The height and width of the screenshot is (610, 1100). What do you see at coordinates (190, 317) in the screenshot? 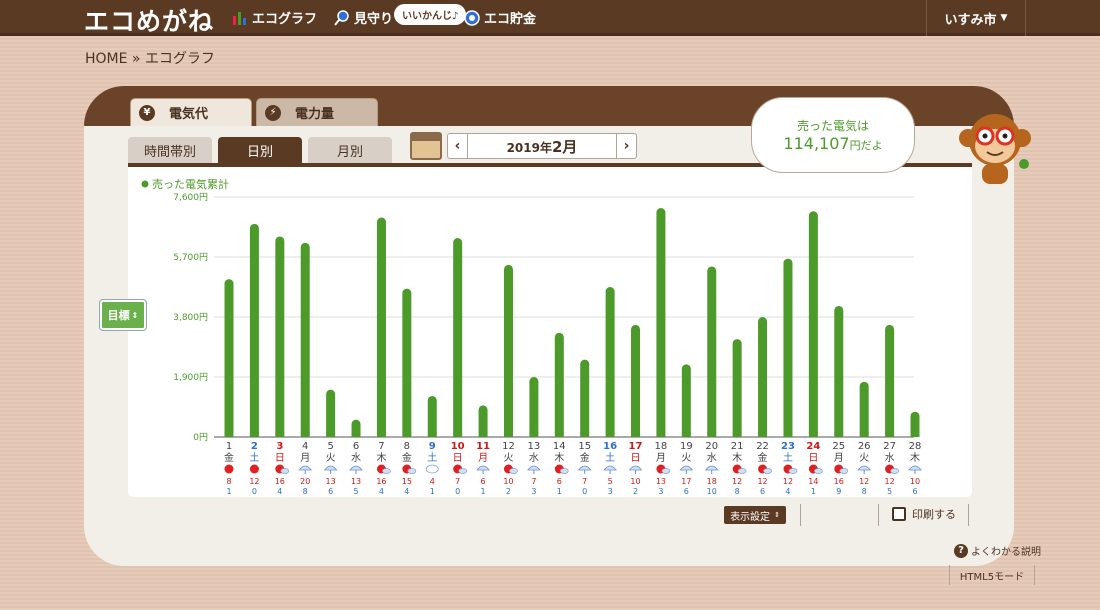
I see `y-tick-label: 3,800円` at bounding box center [190, 317].